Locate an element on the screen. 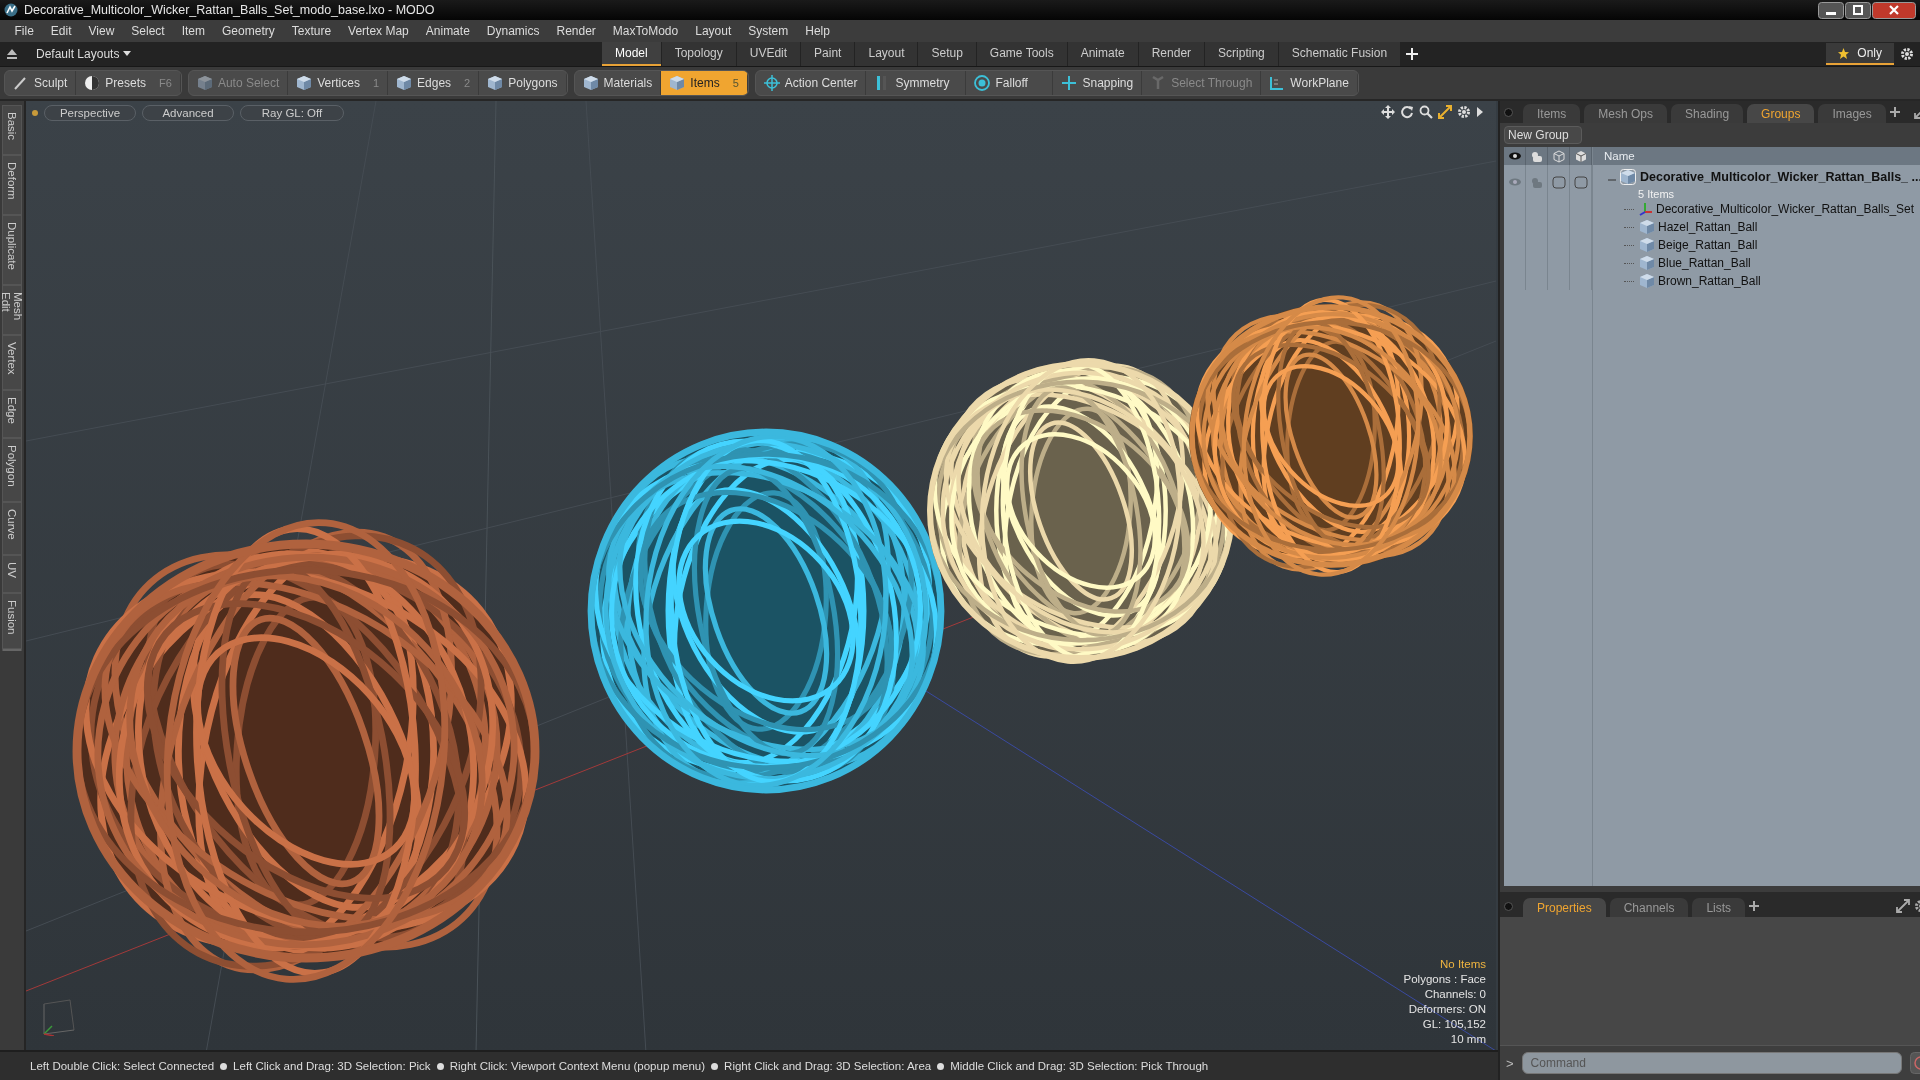 The width and height of the screenshot is (1920, 1080). viewport-button: Ray GL: Off is located at coordinates (292, 113).